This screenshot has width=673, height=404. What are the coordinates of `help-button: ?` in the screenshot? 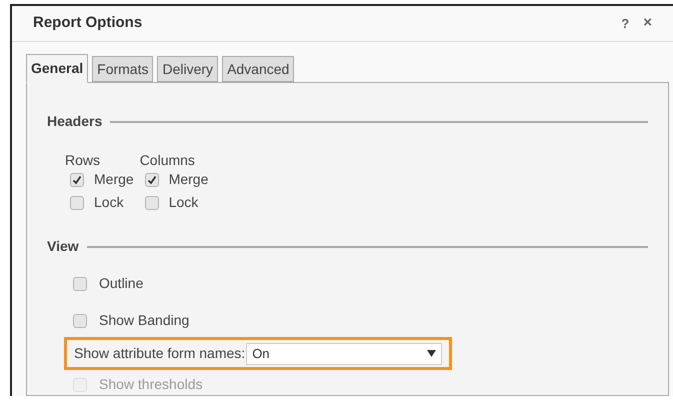 It's located at (625, 24).